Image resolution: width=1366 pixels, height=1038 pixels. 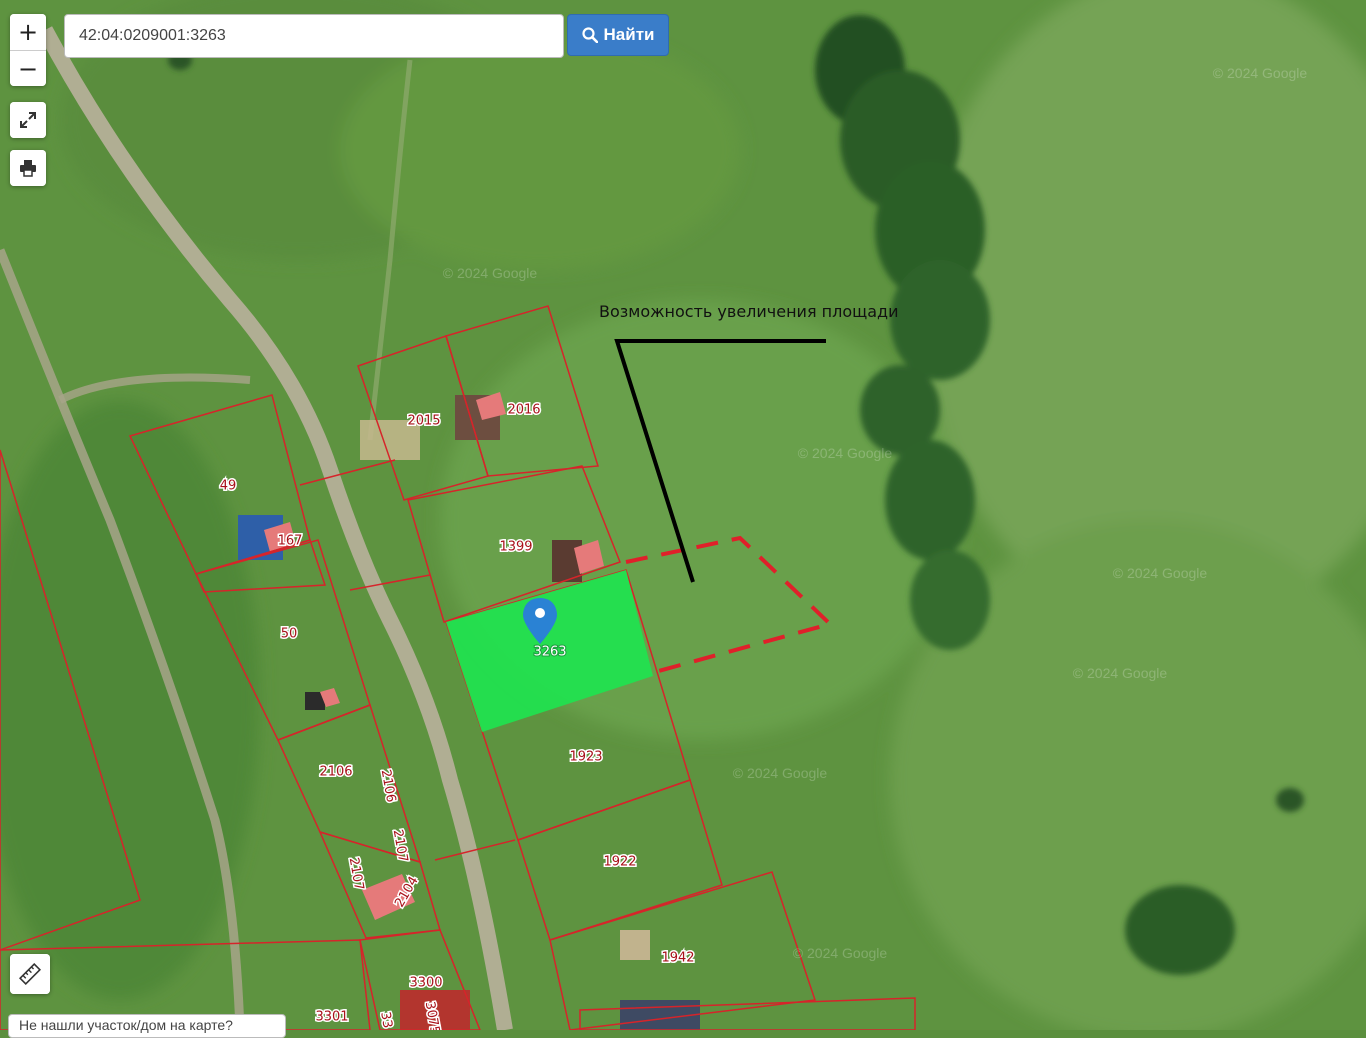 I want to click on parcel-number-label: 3300, so click(x=425, y=983).